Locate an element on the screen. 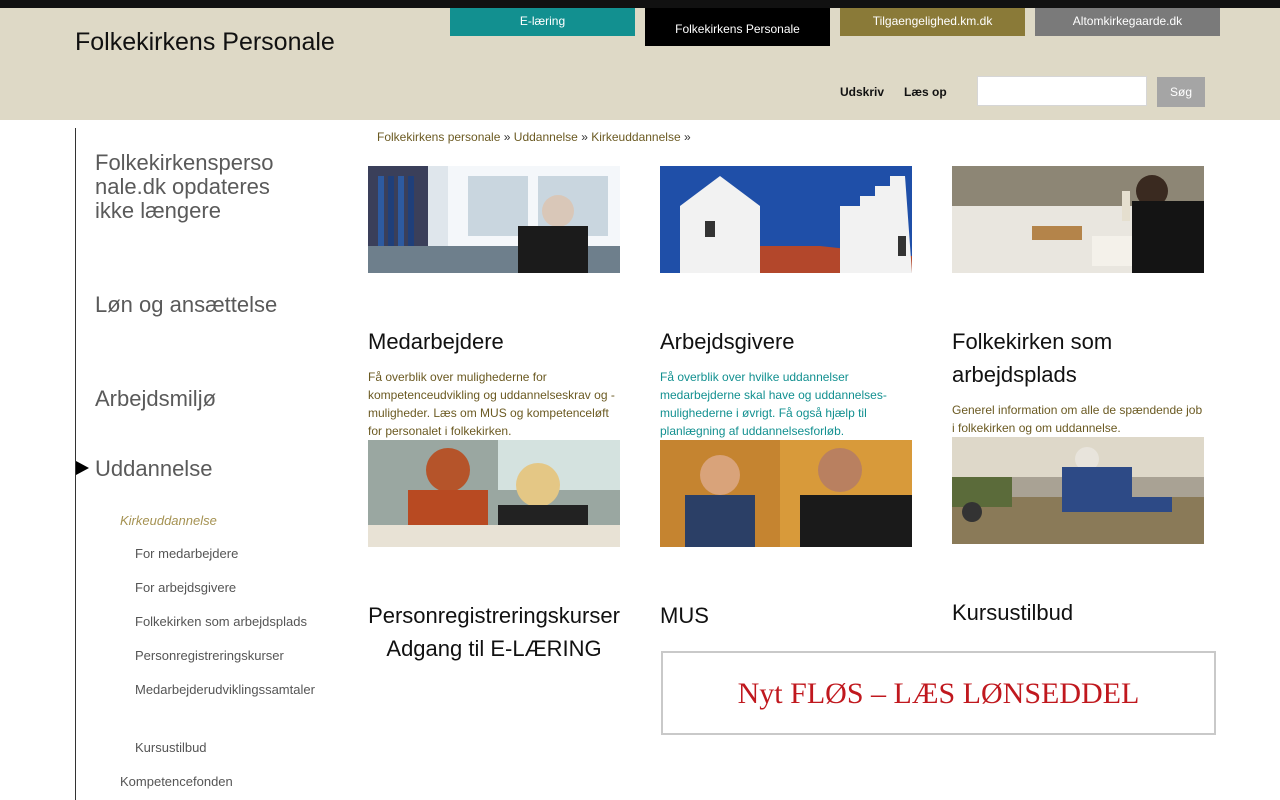  tab-e-laering: E-læring is located at coordinates (542, 22).